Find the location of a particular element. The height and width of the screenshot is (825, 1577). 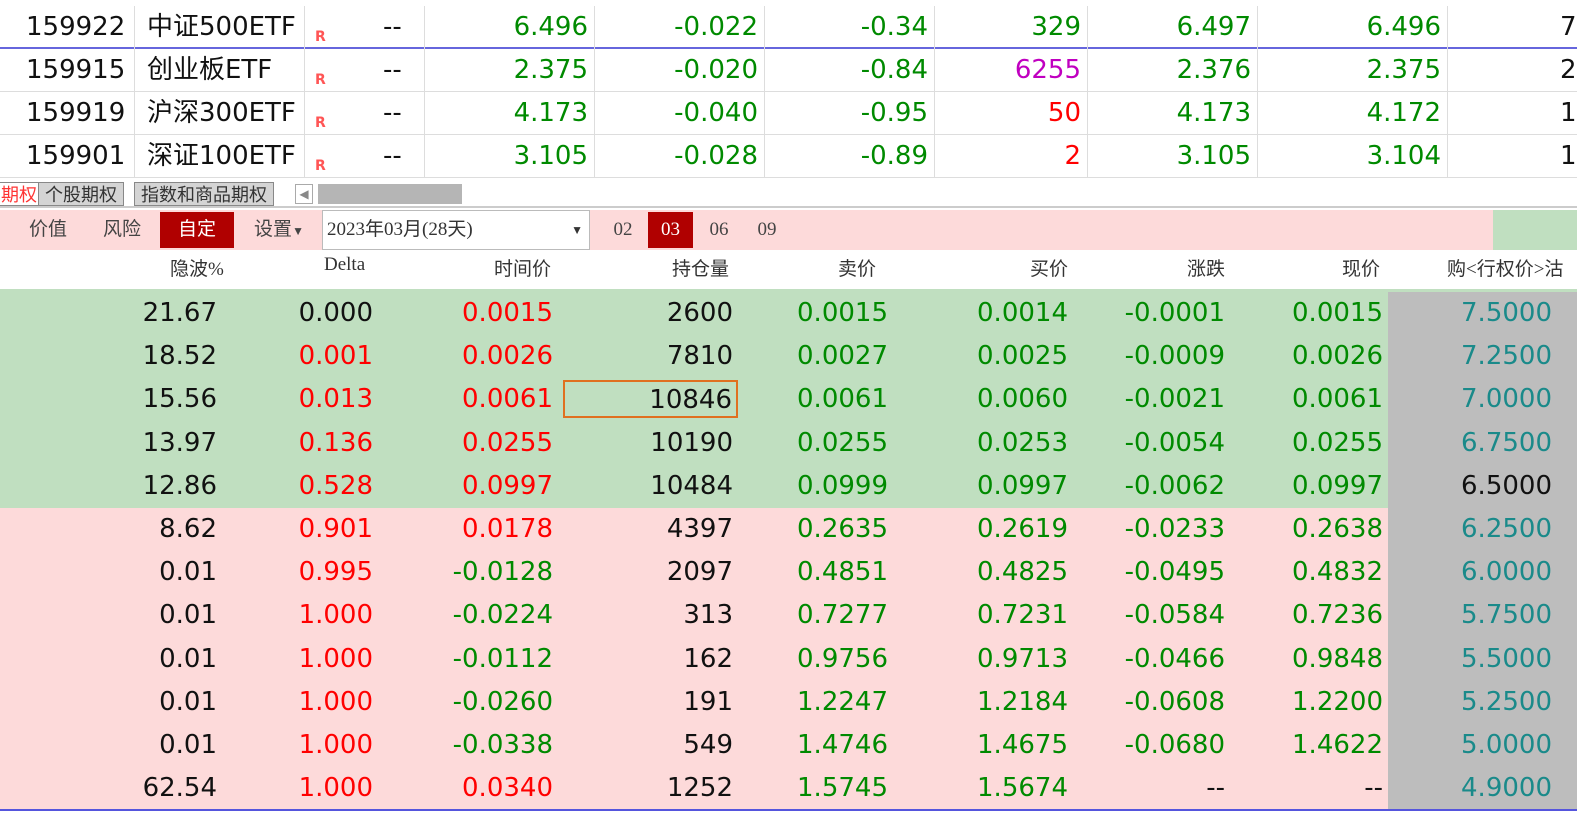

option-strike: 7.5000 is located at coordinates (1506, 313).